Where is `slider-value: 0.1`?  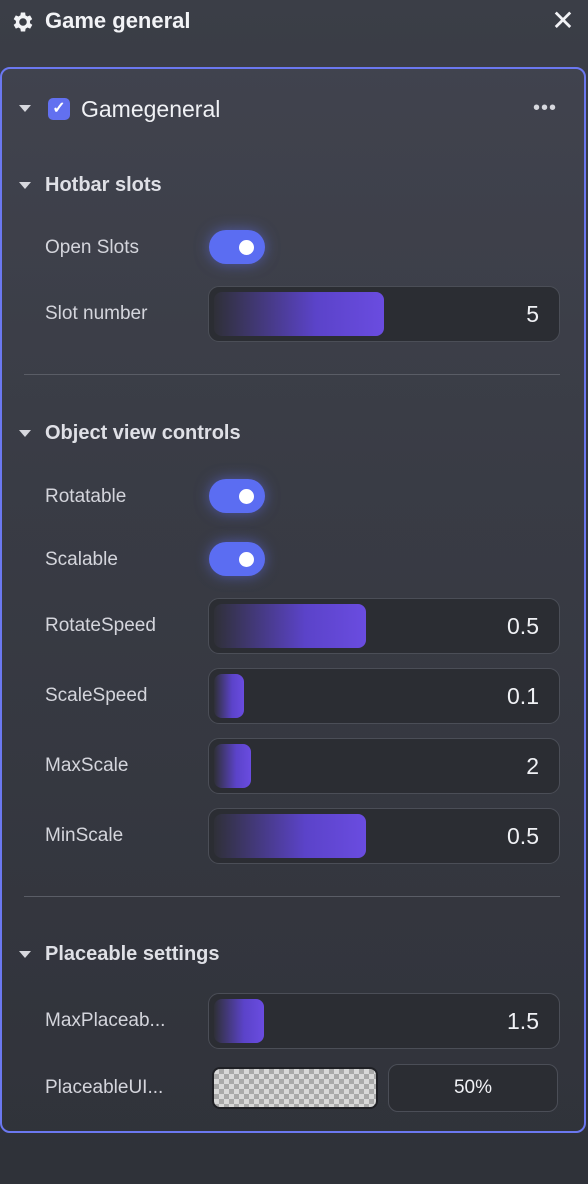 slider-value: 0.1 is located at coordinates (523, 696).